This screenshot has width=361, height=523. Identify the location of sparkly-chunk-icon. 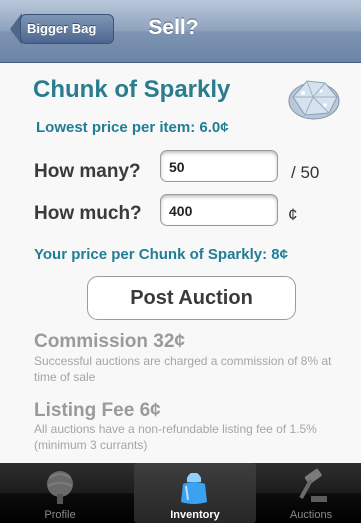
(314, 100).